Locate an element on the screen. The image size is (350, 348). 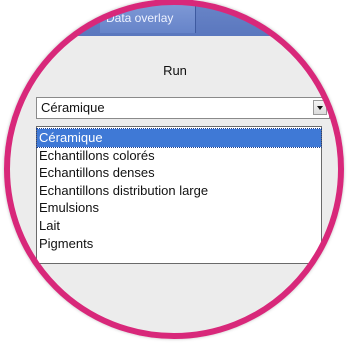
combobox-value: Céramique is located at coordinates (73, 107).